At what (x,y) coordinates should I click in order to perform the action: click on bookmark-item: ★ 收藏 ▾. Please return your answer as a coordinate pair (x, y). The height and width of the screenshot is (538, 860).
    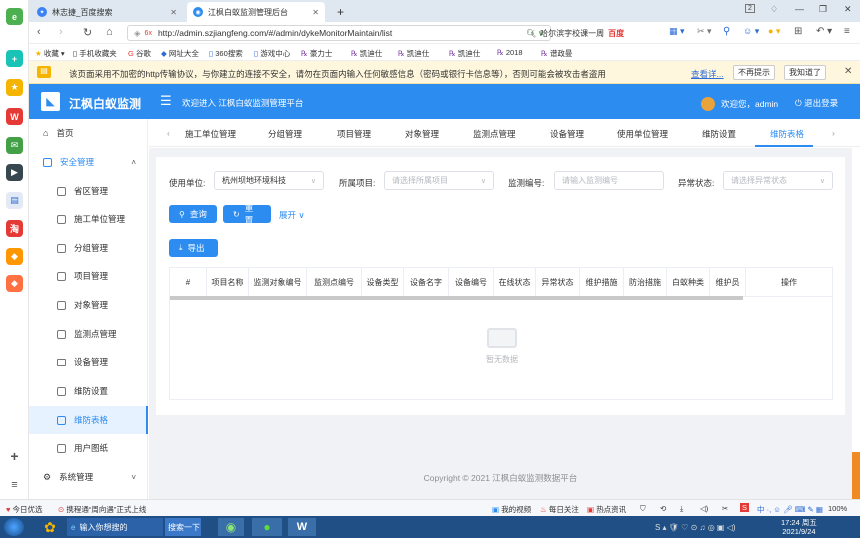
    Looking at the image, I should click on (50, 53).